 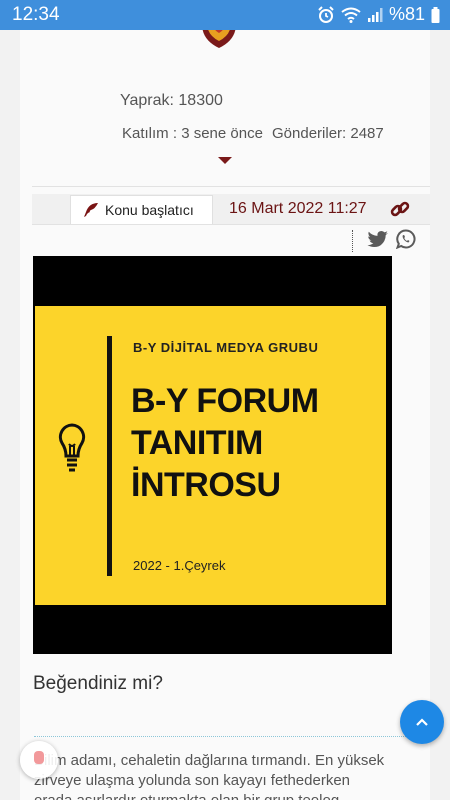 I want to click on reaction-icon, so click(x=39, y=757).